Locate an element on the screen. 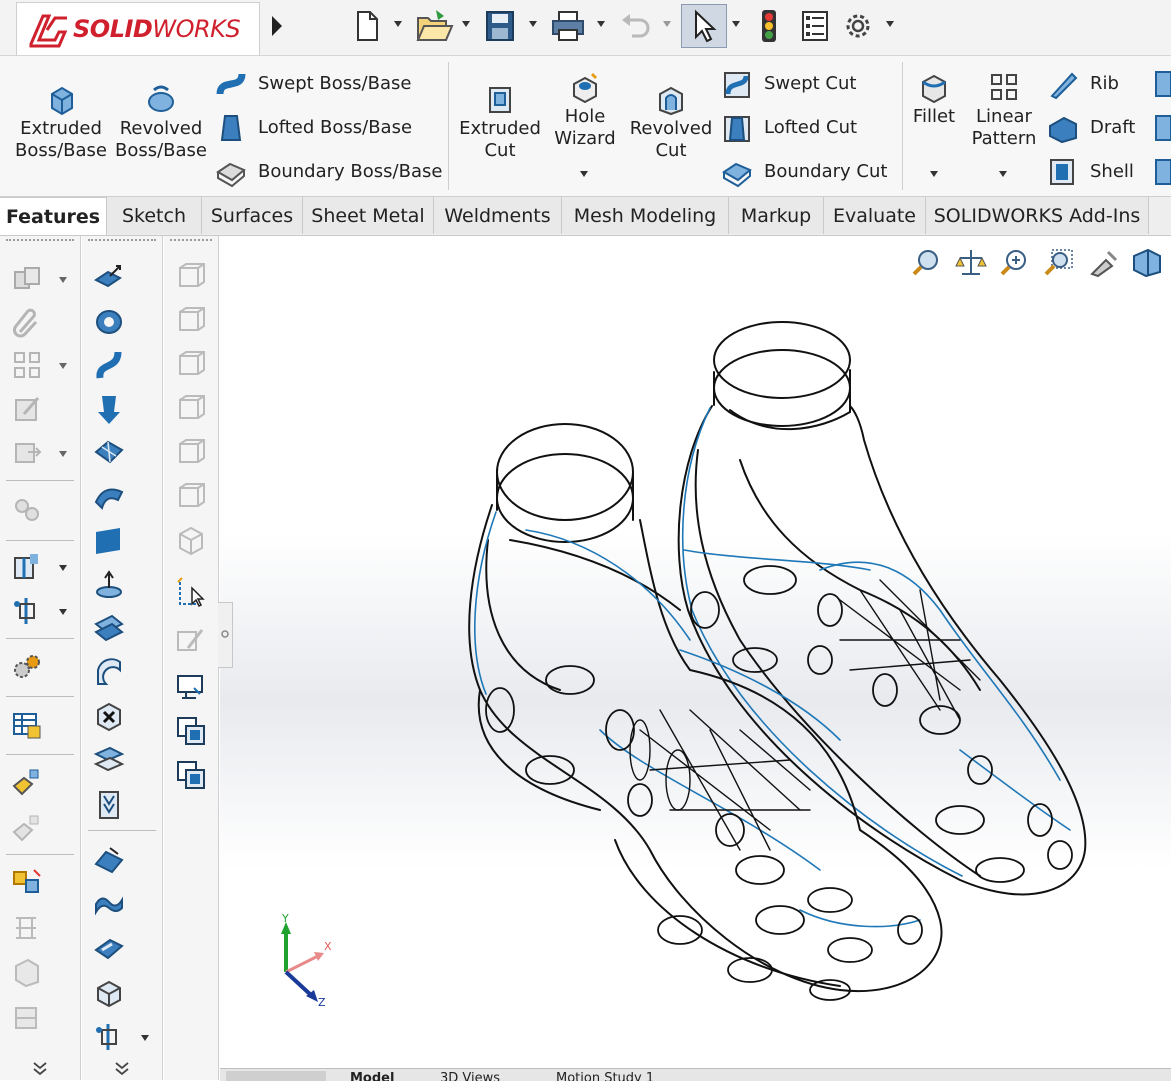 The image size is (1171, 1081). extruded-cut-button: Extruded Cut is located at coordinates (500, 122).